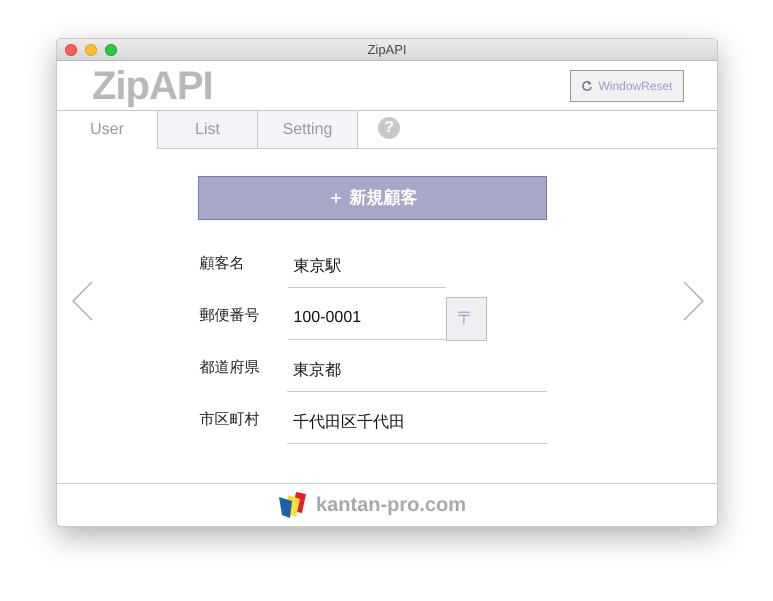 The width and height of the screenshot is (773, 601). I want to click on tab: User, so click(107, 130).